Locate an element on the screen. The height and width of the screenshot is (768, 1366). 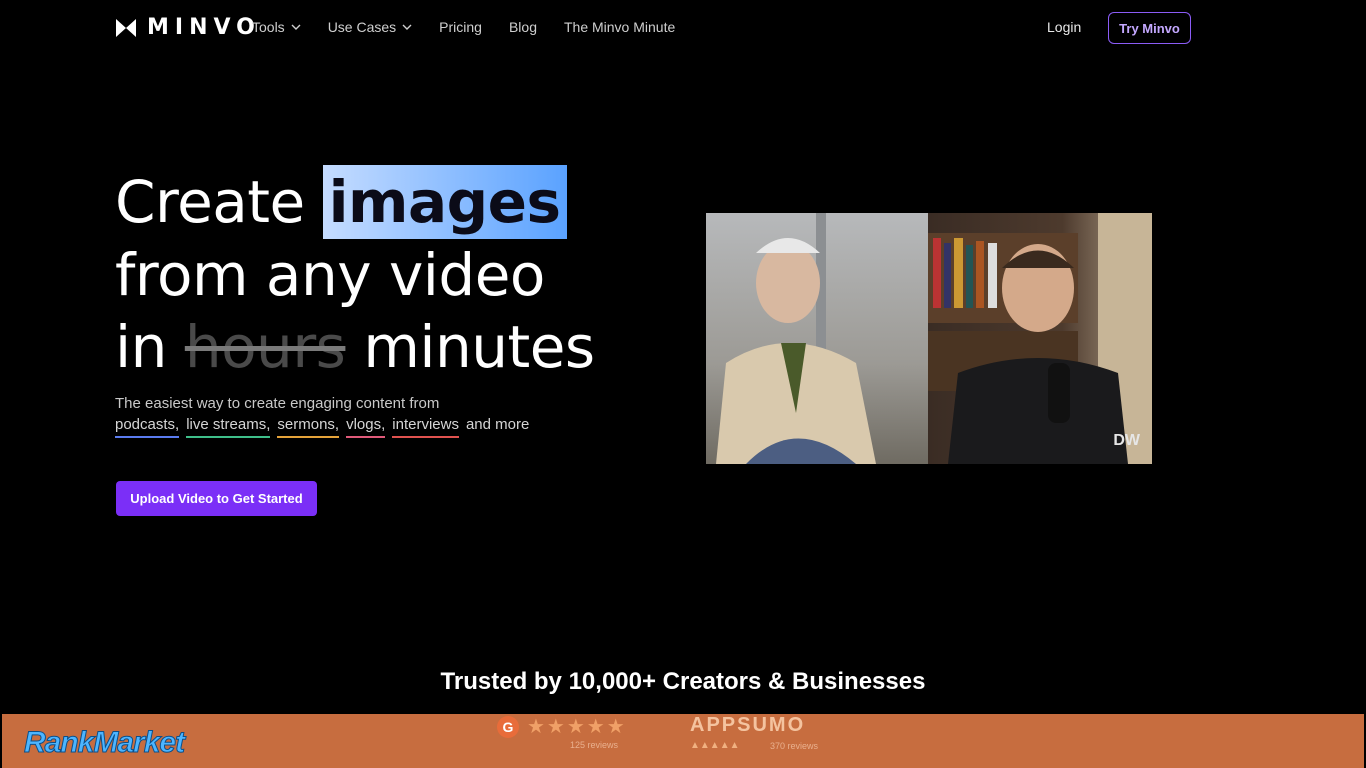
nav-minvo-minute-label: The Minvo Minute is located at coordinates (619, 27).